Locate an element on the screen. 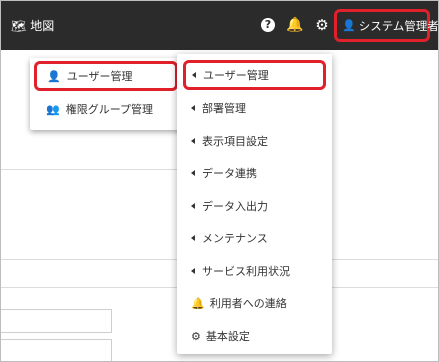 This screenshot has width=439, height=362. menu-item-service-usage: サービス利用状況 is located at coordinates (254, 271).